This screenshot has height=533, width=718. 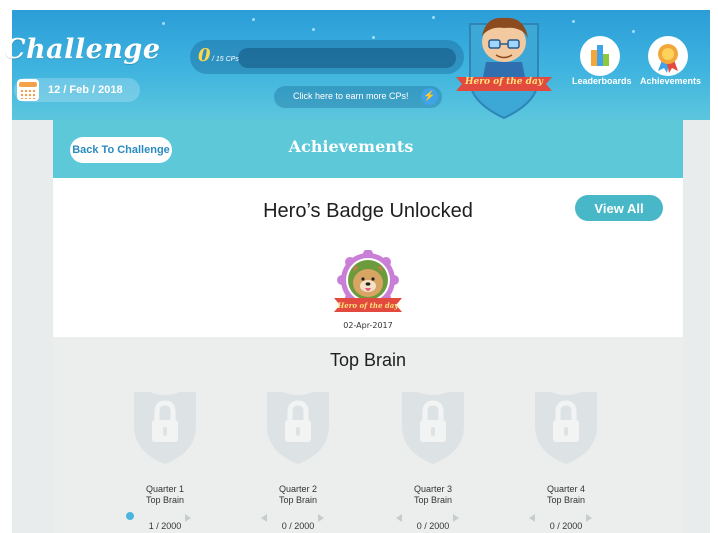 I want to click on cp-total: / 15 CPs, so click(x=225, y=59).